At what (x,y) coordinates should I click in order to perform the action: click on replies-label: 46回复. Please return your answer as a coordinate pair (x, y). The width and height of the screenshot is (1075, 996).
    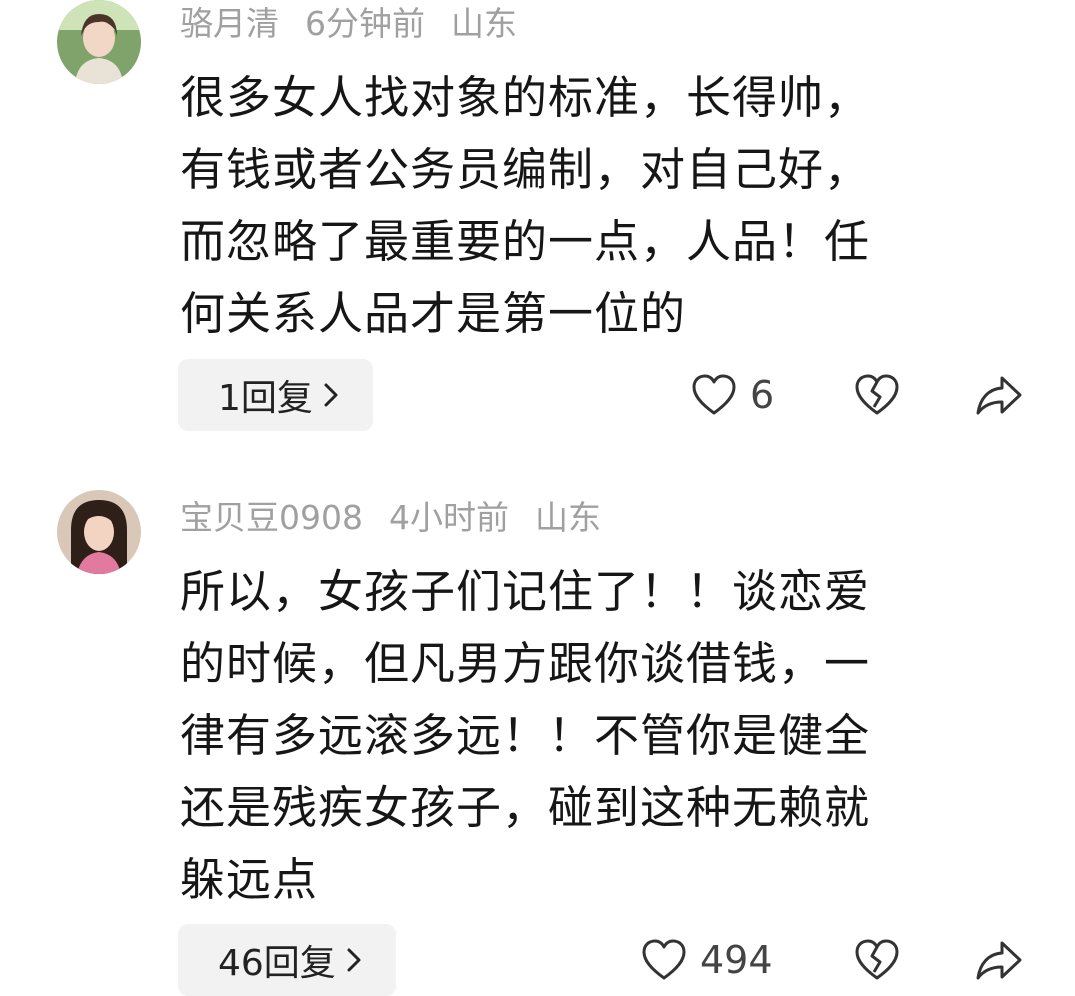
    Looking at the image, I should click on (277, 963).